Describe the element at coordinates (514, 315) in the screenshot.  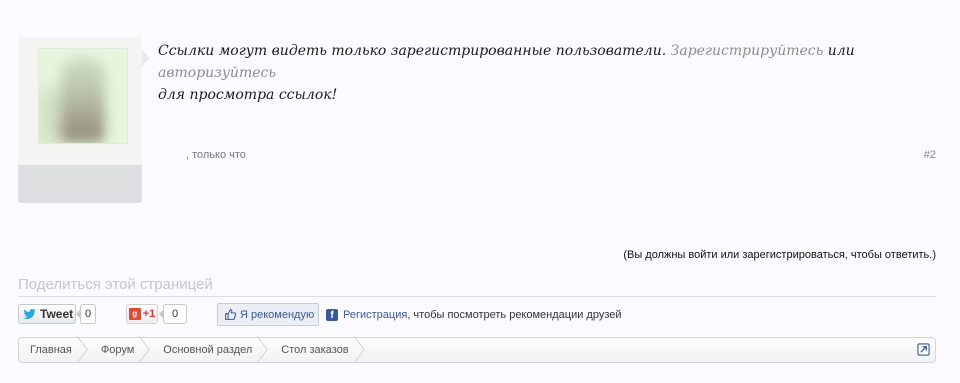
I see `facebook-note-text: , чтобы посмотреть рекомендации друзей` at that location.